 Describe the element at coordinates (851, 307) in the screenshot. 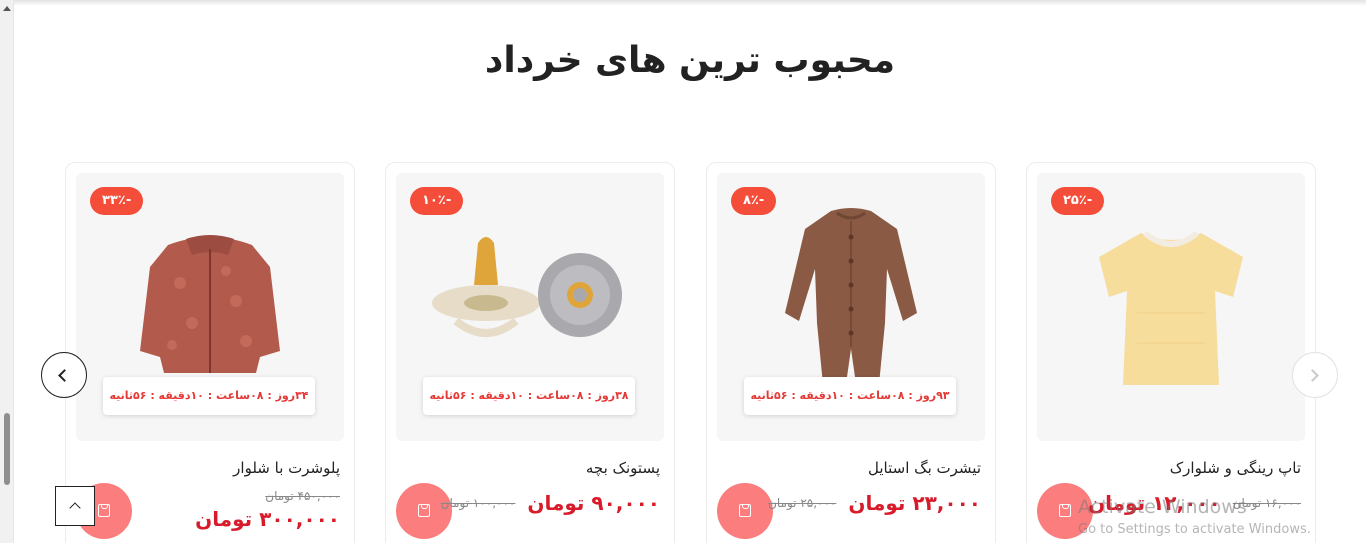

I see `product-image: -۸٪ ۹۳روز : ۰۸ساعت : ۱۰دقیقه : ۵۶ثانیه` at that location.